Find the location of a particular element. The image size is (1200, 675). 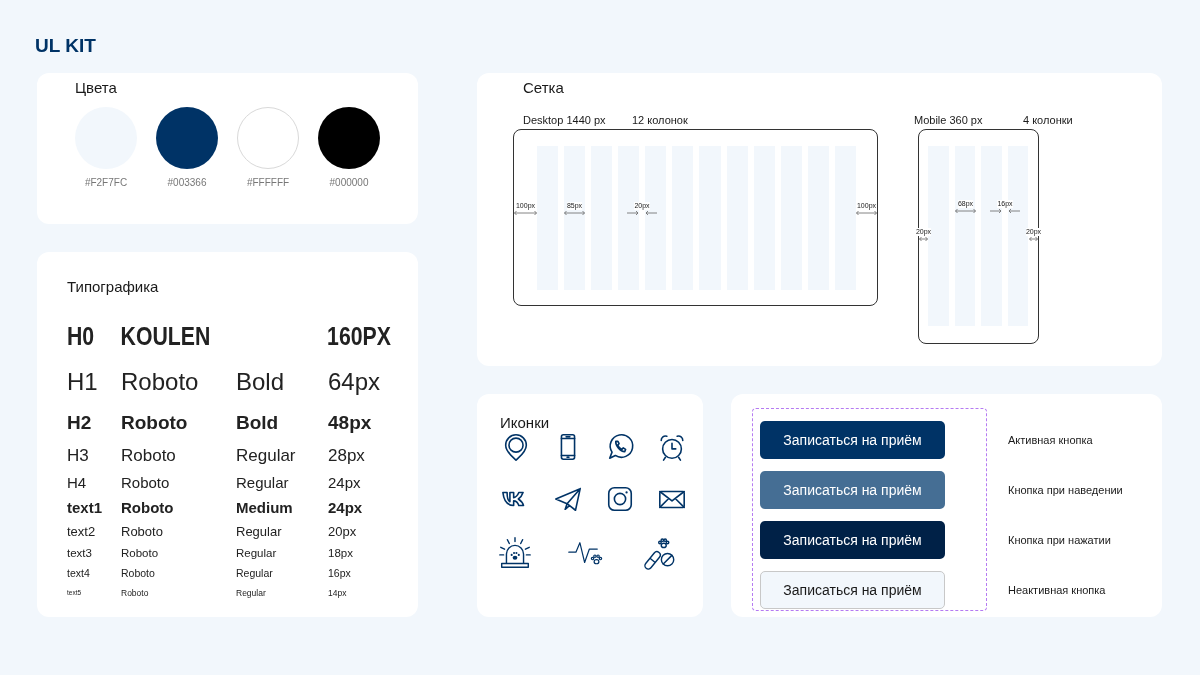

state-caption: Активная кнопка is located at coordinates (1051, 440).